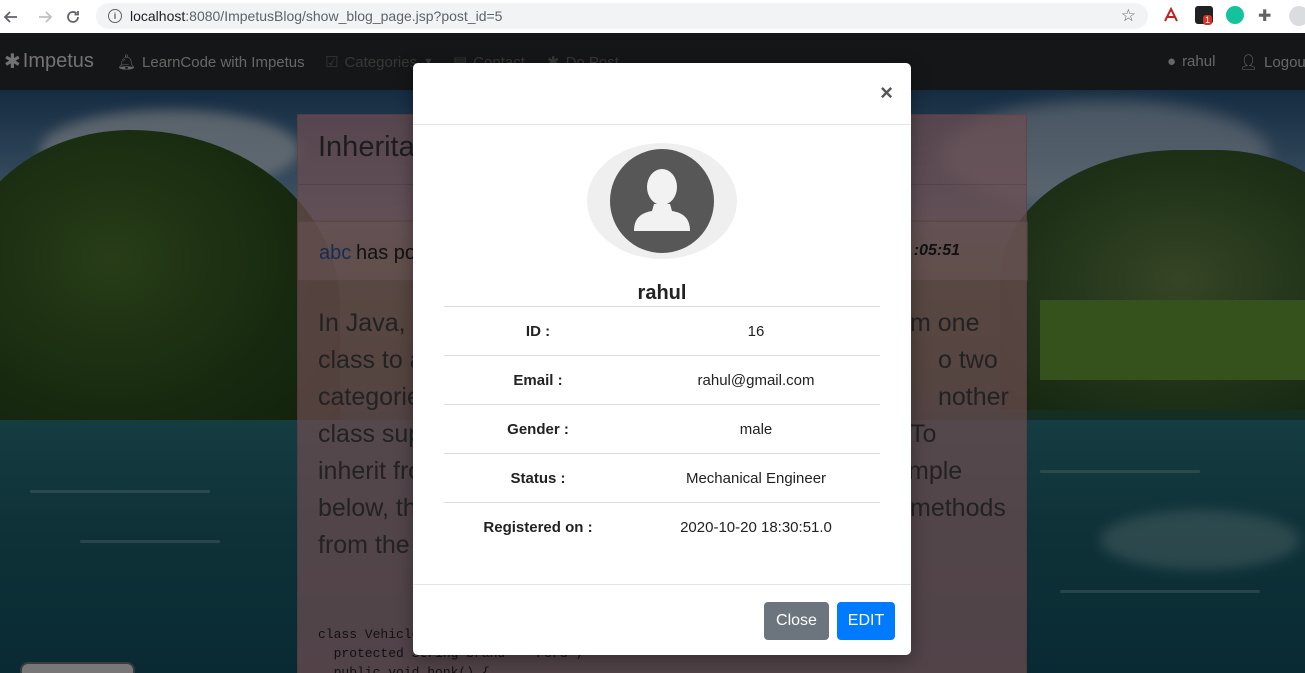 Image resolution: width=1305 pixels, height=673 pixels. Describe the element at coordinates (538, 380) in the screenshot. I see `row-label: Email :` at that location.